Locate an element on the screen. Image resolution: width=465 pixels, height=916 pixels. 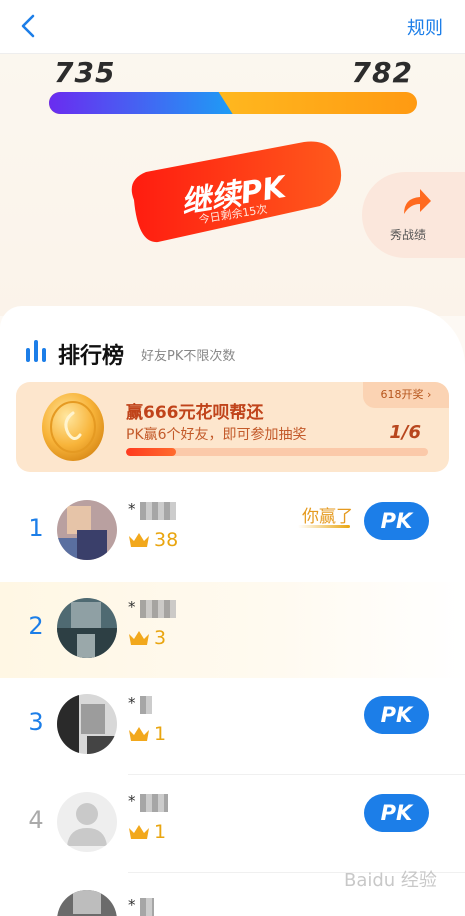
rules-link: 规则 is located at coordinates (425, 27).